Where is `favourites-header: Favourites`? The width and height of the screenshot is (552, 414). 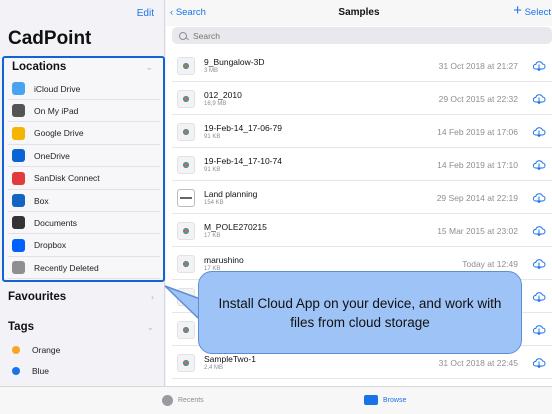
favourites-header: Favourites is located at coordinates (37, 297).